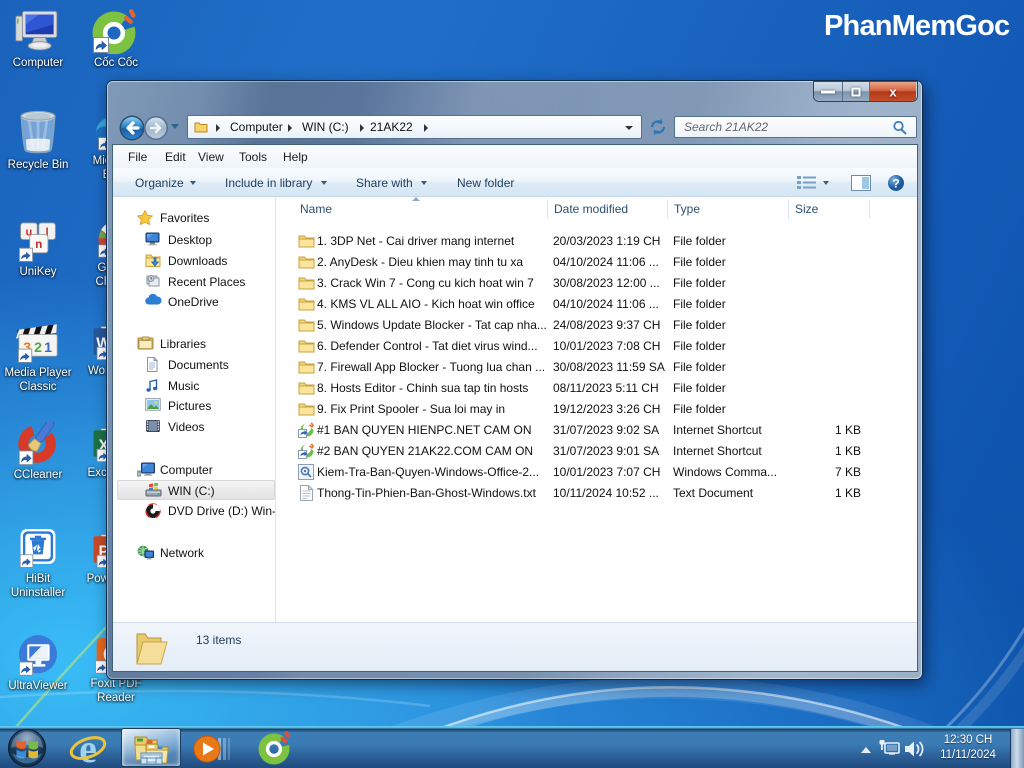  I want to click on svg-text: 2, so click(38, 348).